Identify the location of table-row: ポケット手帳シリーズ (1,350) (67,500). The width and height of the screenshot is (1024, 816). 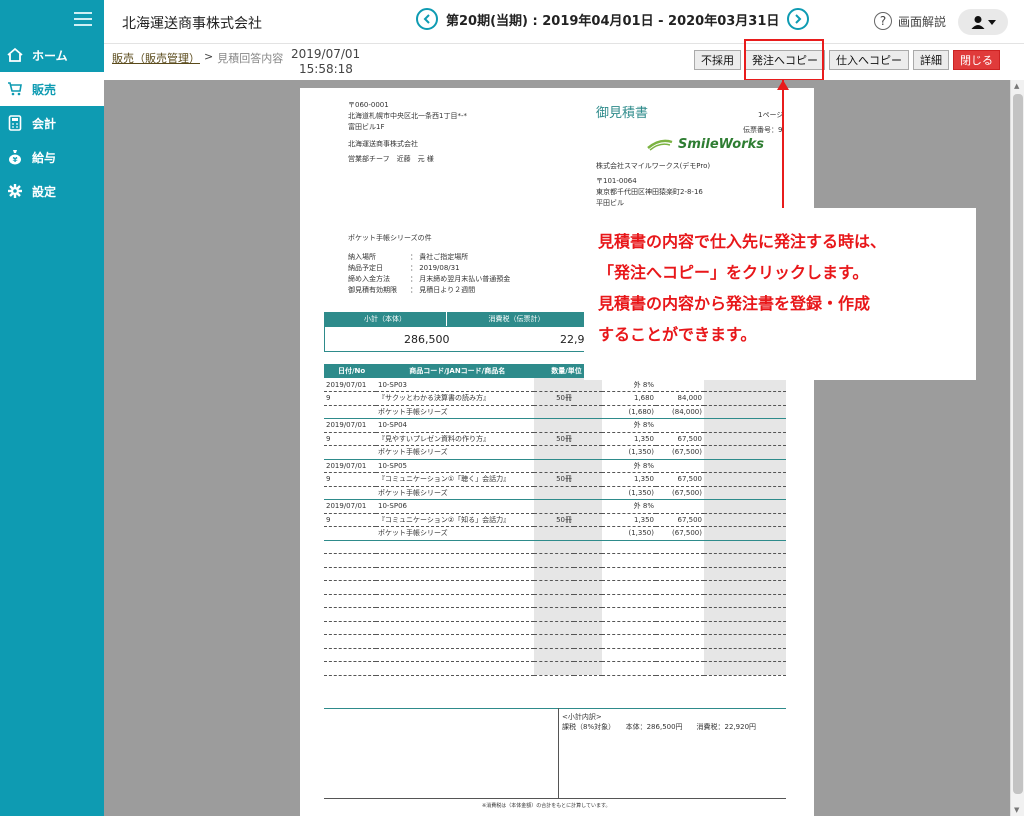
(555, 493).